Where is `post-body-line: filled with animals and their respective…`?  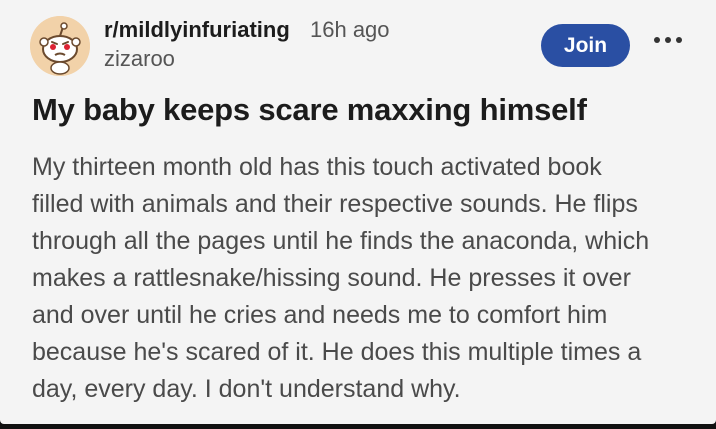
post-body-line: filled with animals and their respective… is located at coordinates (335, 204).